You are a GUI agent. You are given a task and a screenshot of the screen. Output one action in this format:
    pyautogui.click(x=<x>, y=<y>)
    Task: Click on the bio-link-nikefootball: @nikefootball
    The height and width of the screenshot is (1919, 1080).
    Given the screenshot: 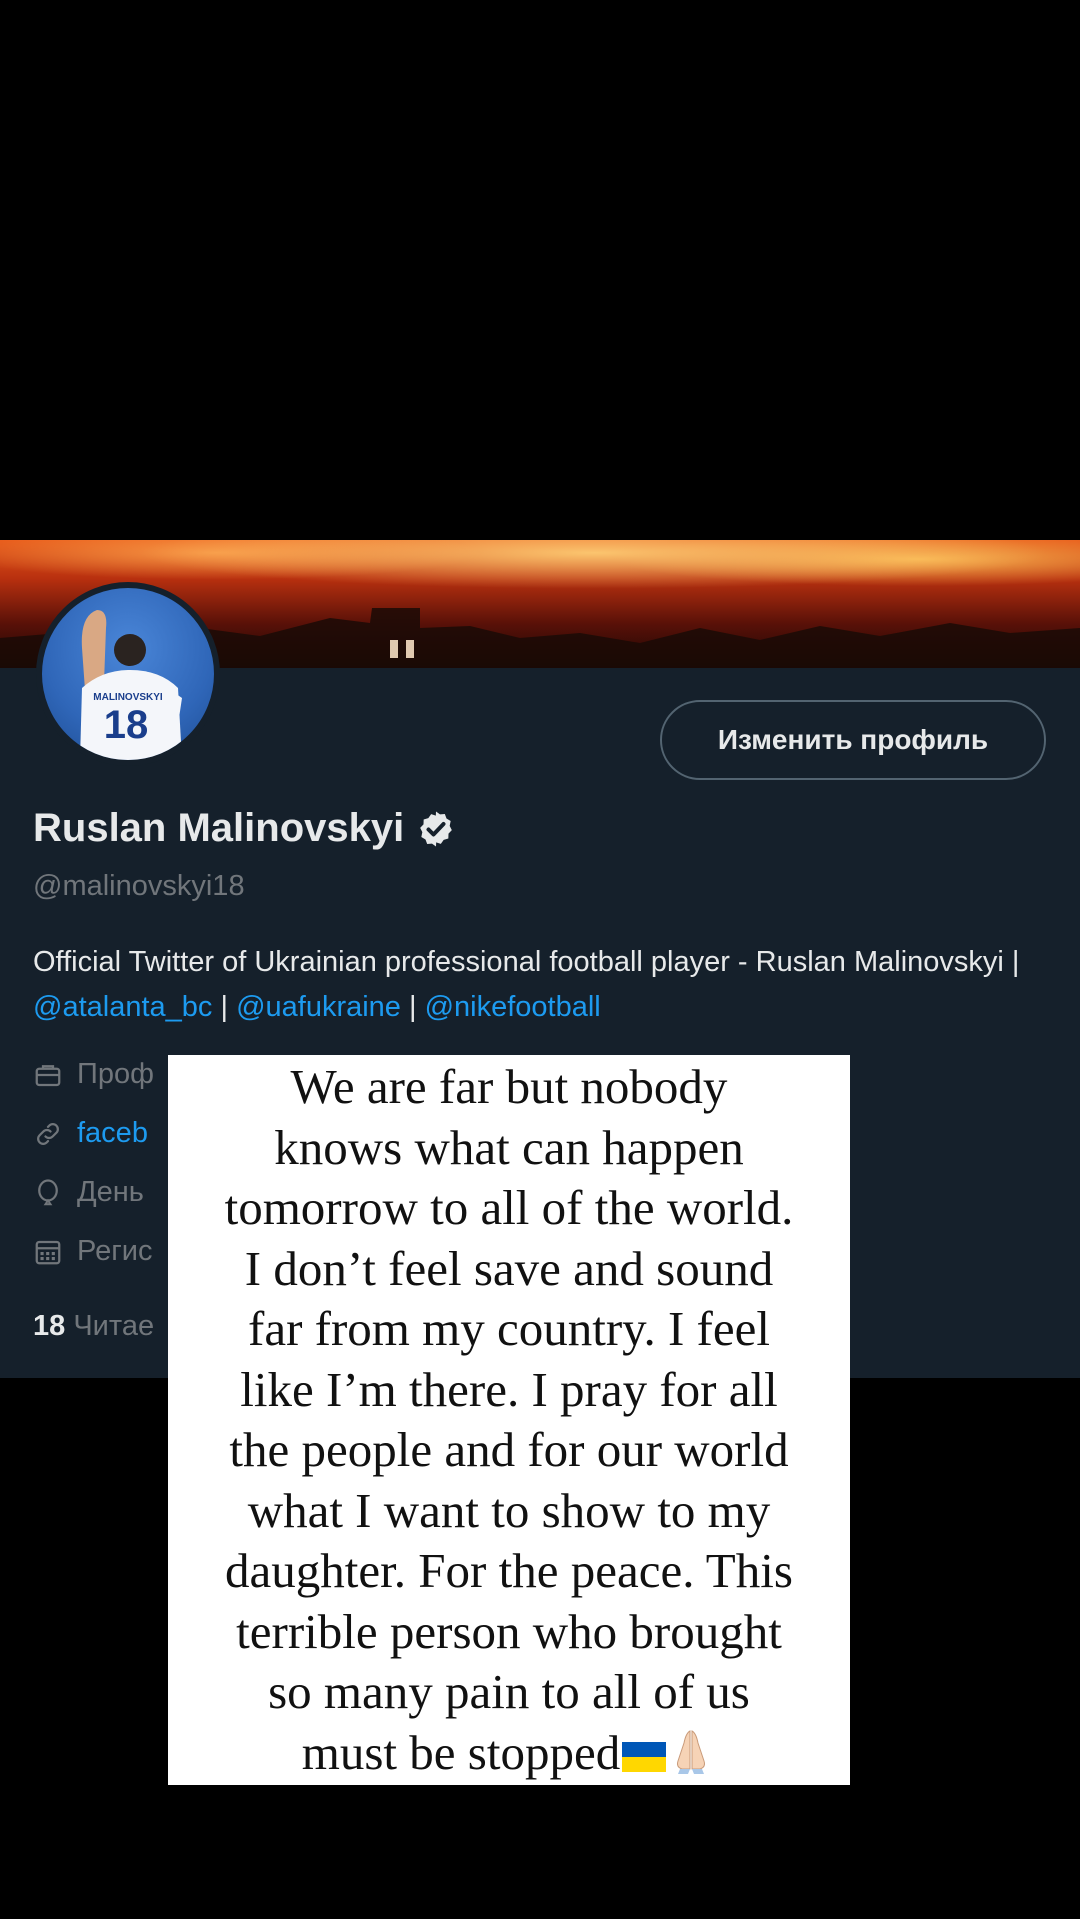 What is the action you would take?
    pyautogui.click(x=513, y=1007)
    